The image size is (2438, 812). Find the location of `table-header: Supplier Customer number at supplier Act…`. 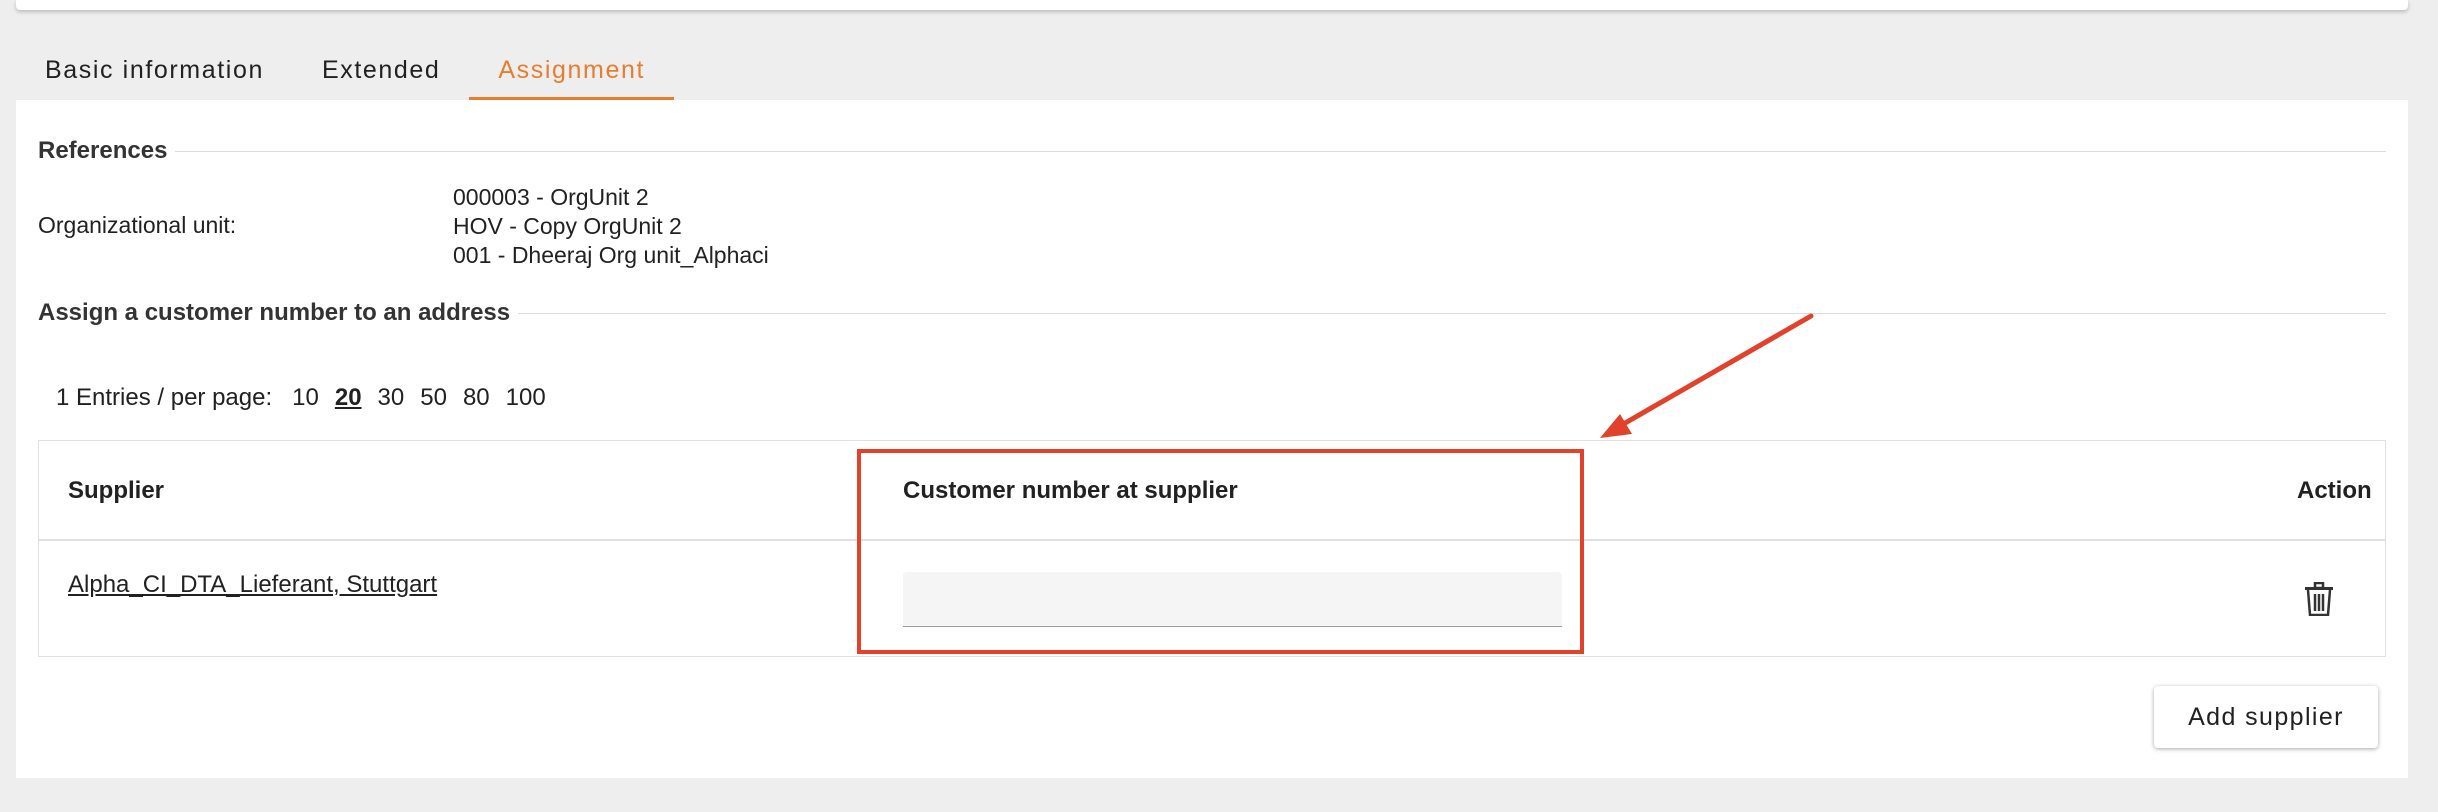

table-header: Supplier Customer number at supplier Act… is located at coordinates (1212, 491).